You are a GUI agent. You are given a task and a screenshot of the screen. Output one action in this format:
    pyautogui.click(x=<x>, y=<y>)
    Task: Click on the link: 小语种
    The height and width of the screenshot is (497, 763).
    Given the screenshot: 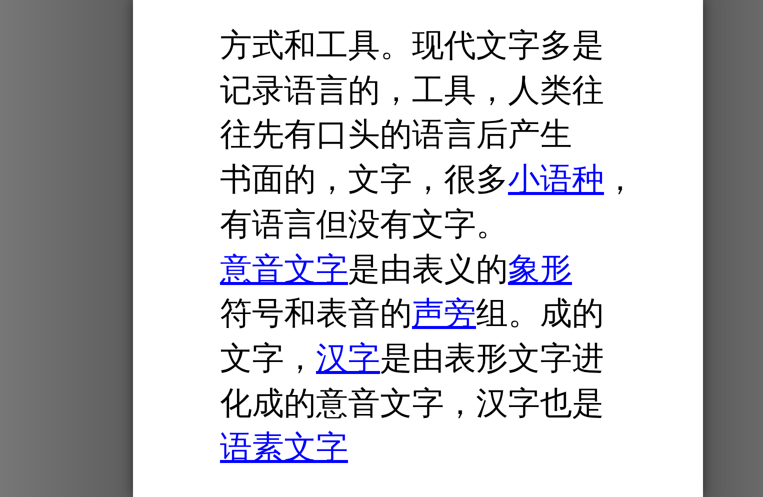 What is the action you would take?
    pyautogui.click(x=556, y=179)
    